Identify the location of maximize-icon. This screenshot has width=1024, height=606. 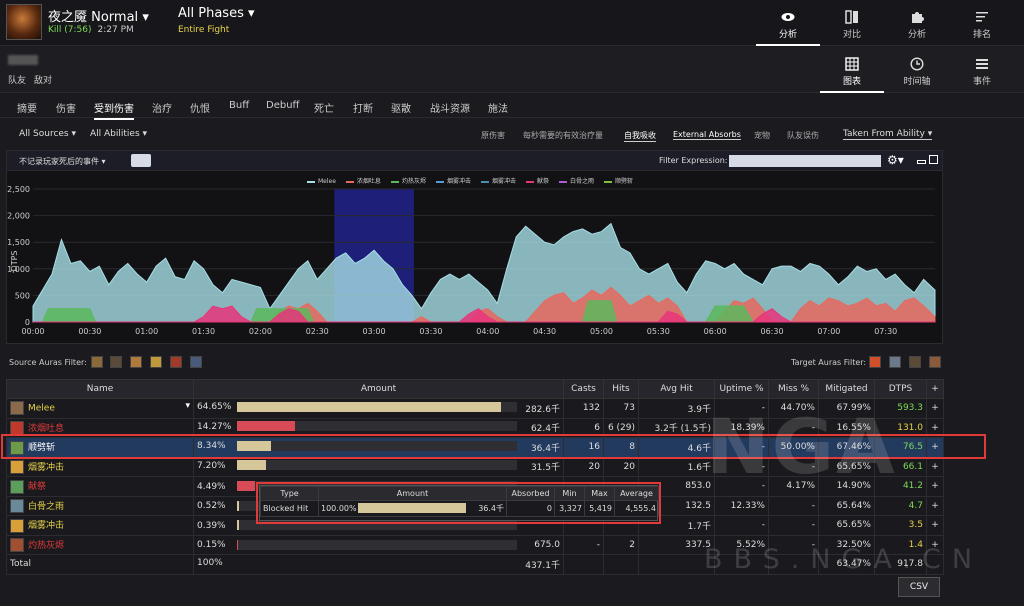
(933, 159).